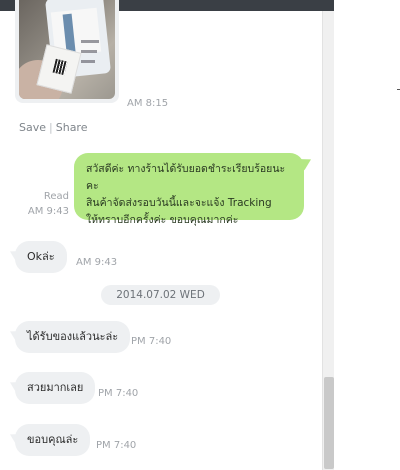 The image size is (400, 470). Describe the element at coordinates (97, 262) in the screenshot. I see `incoming-timestamp: AM 9:43` at that location.